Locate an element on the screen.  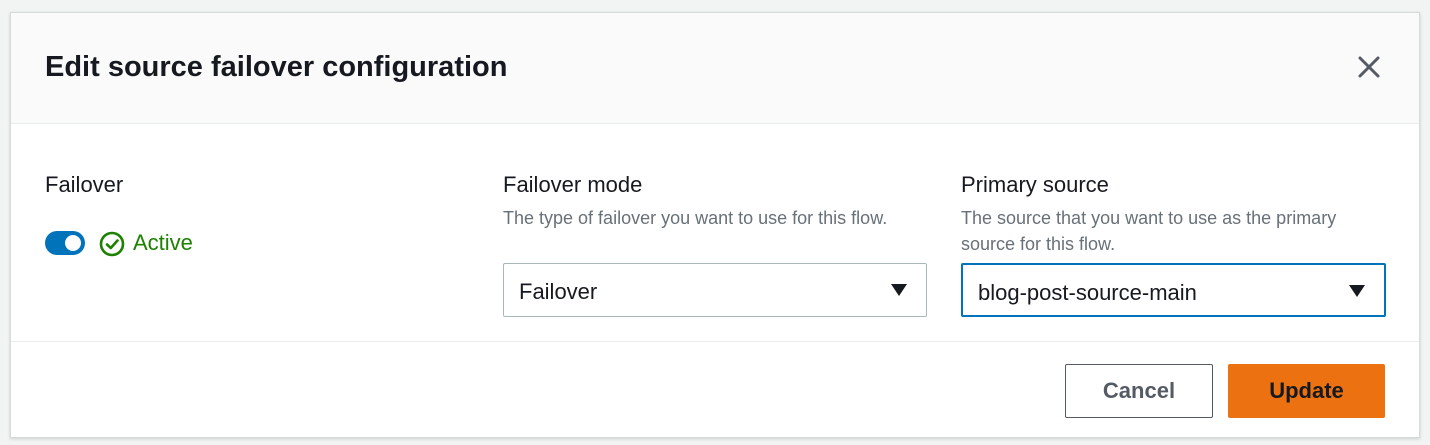
update-button: Update is located at coordinates (1306, 391).